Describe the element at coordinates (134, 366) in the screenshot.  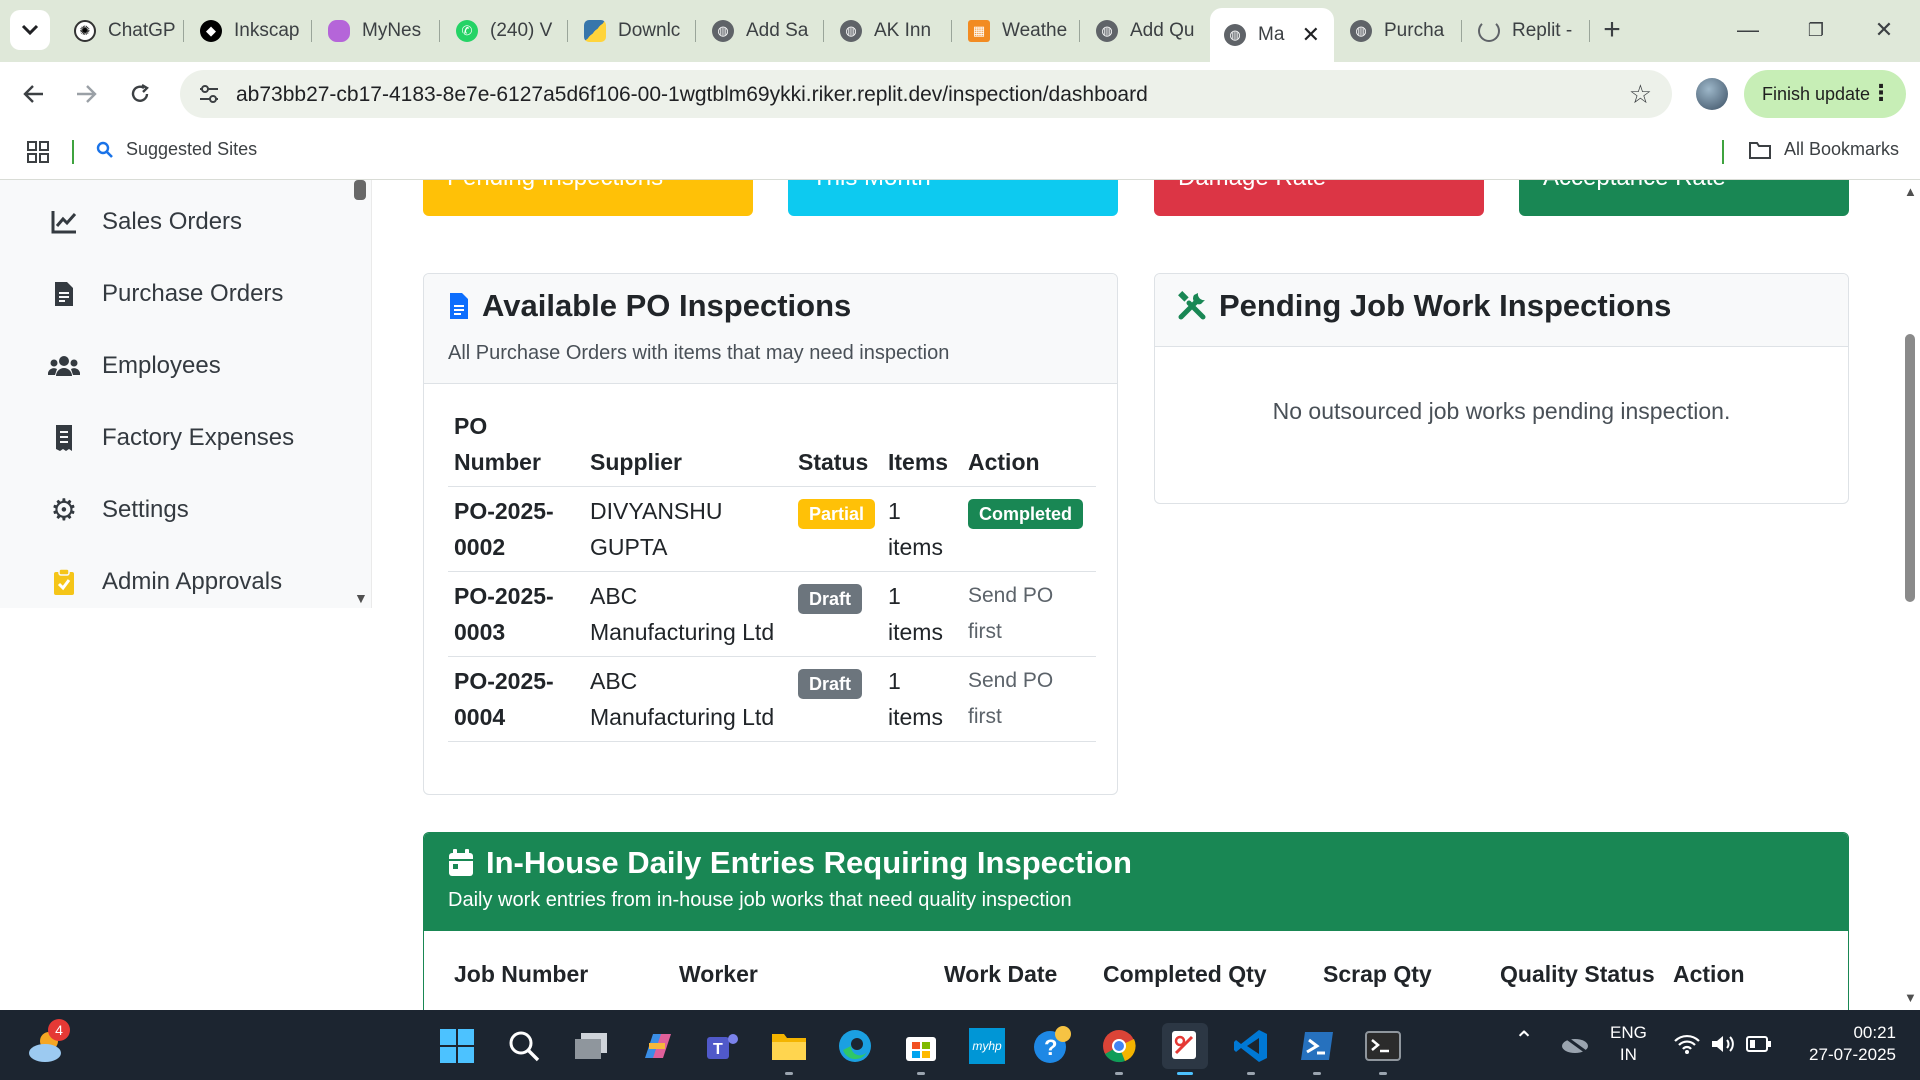
I see `sidebar-item-employees: Employees` at that location.